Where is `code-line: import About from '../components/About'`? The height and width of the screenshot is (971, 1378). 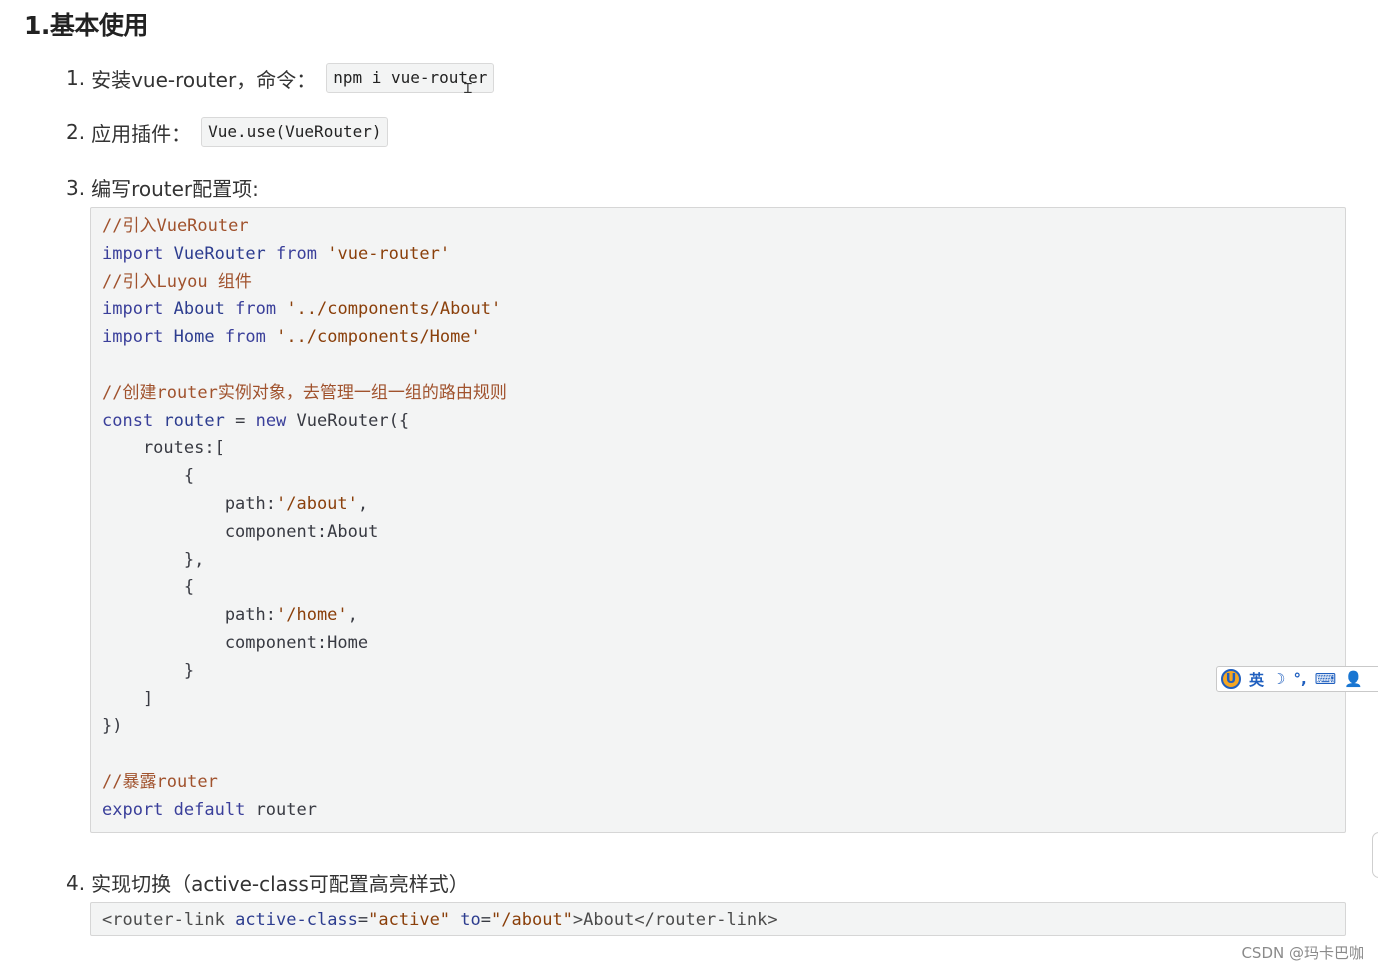
code-line: import About from '../components/About' is located at coordinates (302, 309).